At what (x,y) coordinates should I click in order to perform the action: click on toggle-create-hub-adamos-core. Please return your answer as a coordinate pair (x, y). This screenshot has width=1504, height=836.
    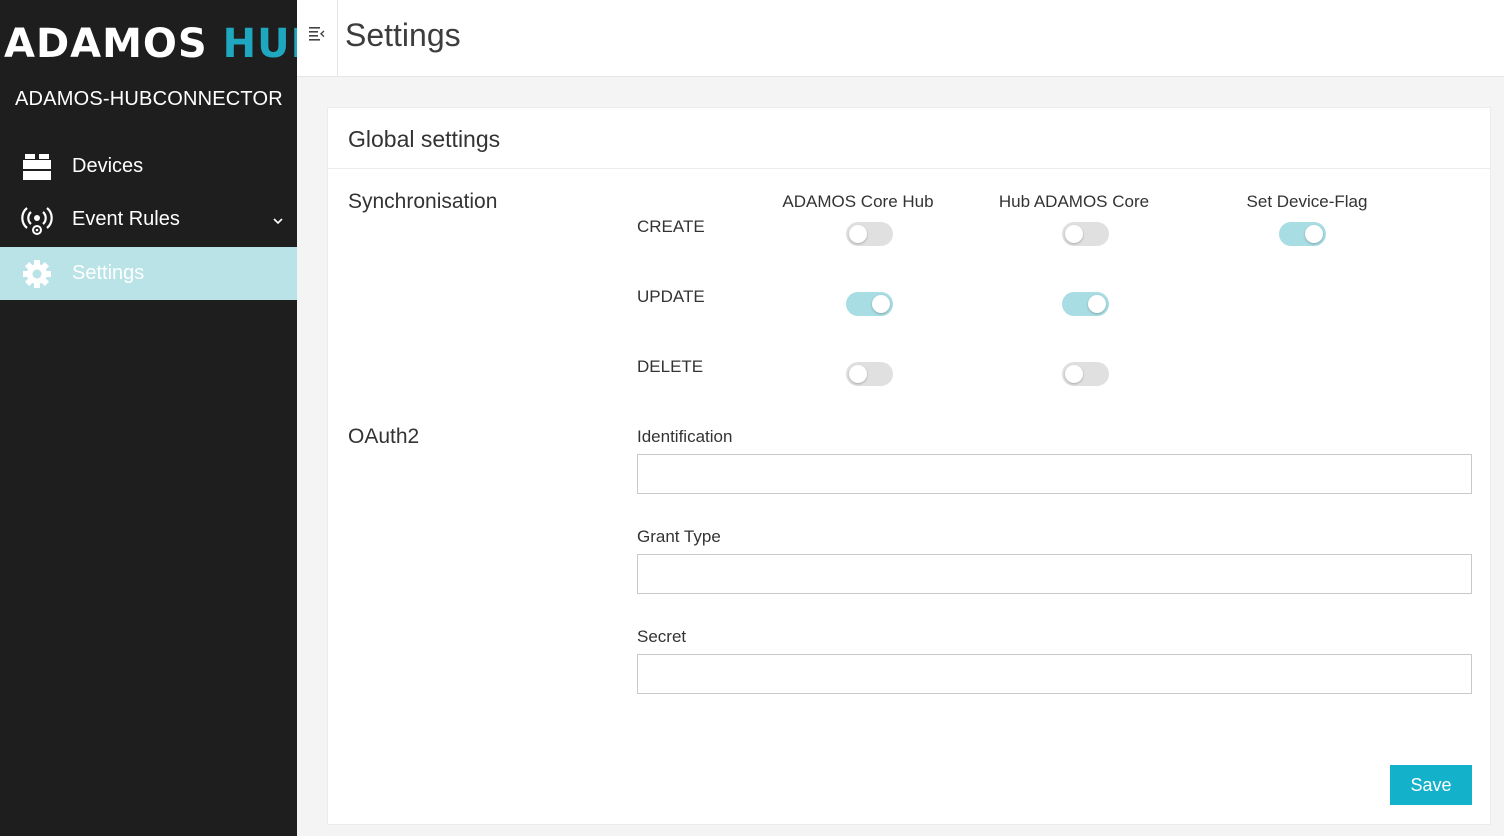
    Looking at the image, I should click on (1085, 234).